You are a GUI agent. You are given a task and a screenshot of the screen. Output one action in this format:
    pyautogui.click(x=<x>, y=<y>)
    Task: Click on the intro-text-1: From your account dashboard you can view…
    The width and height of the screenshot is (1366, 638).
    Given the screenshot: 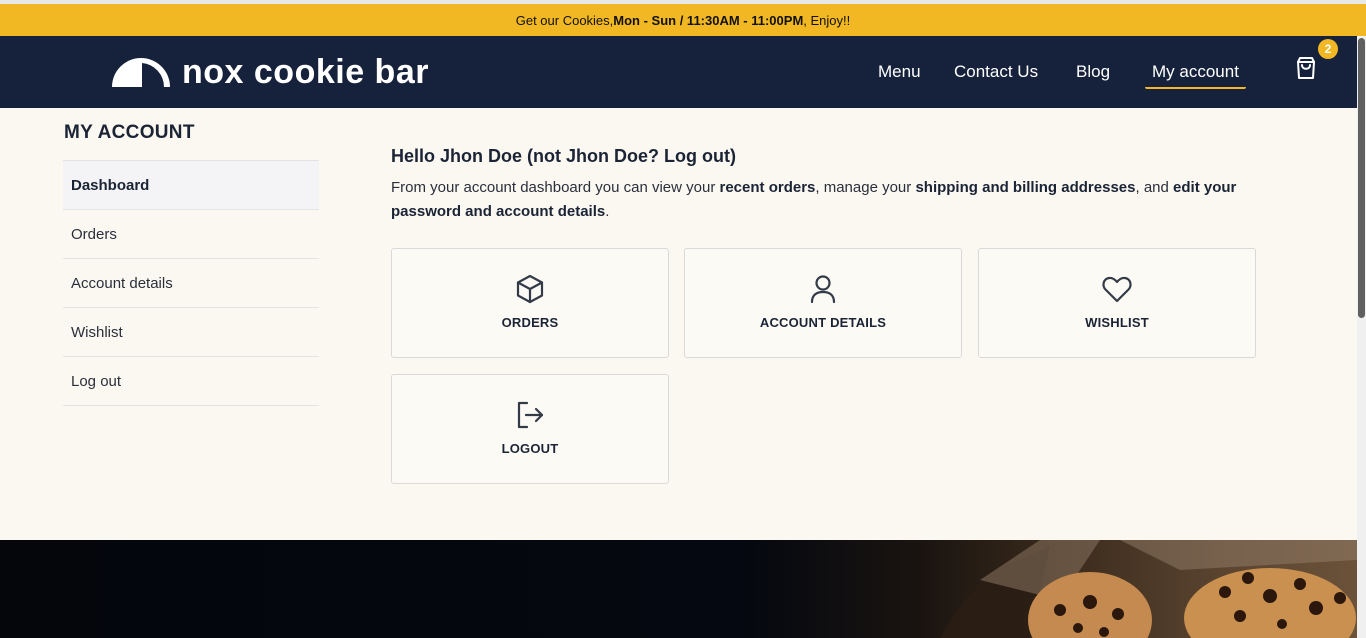 What is the action you would take?
    pyautogui.click(x=555, y=187)
    